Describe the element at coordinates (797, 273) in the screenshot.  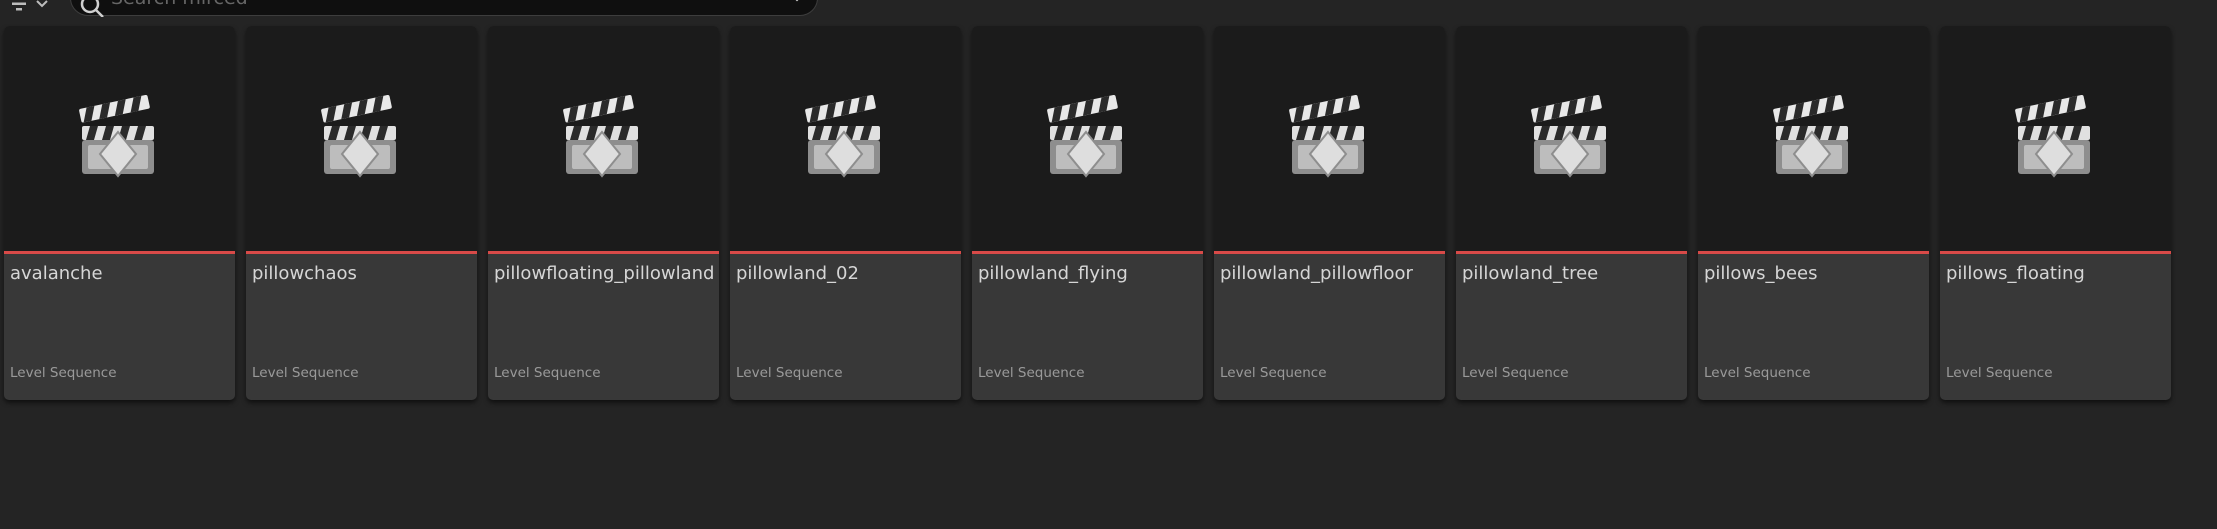
I see `asset-name: pillowland_02` at that location.